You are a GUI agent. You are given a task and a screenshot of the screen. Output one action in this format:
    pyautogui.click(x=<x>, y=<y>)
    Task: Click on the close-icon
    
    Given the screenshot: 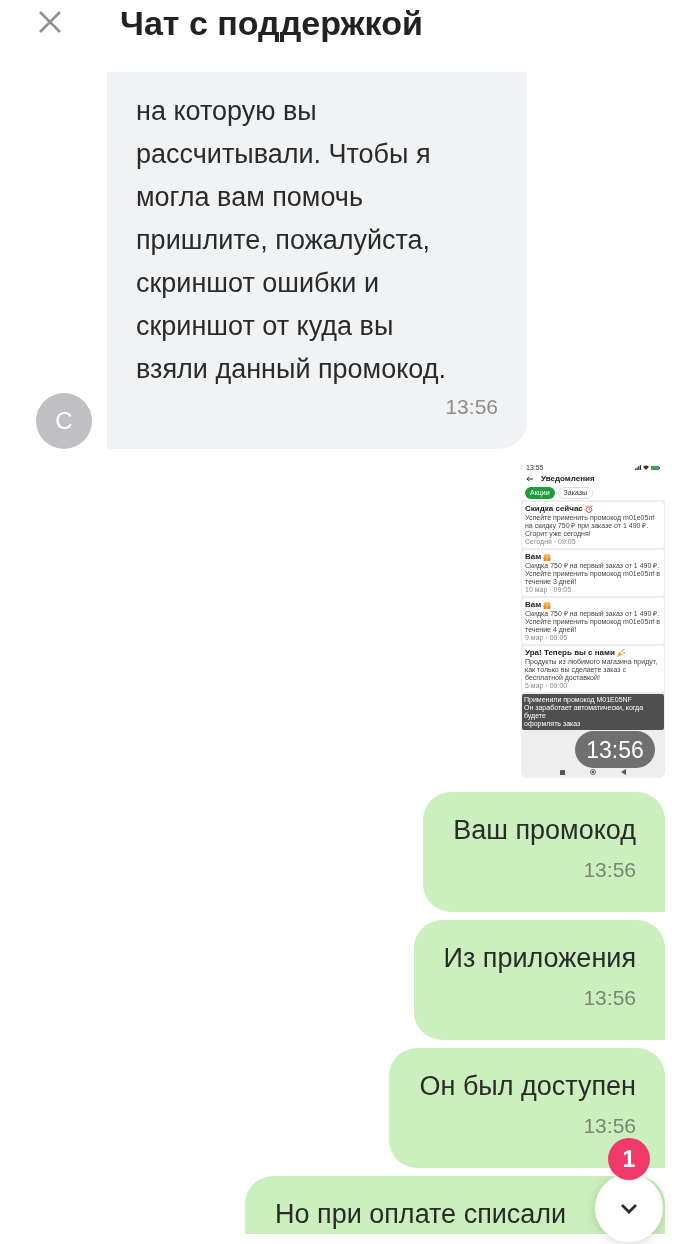 What is the action you would take?
    pyautogui.click(x=50, y=22)
    